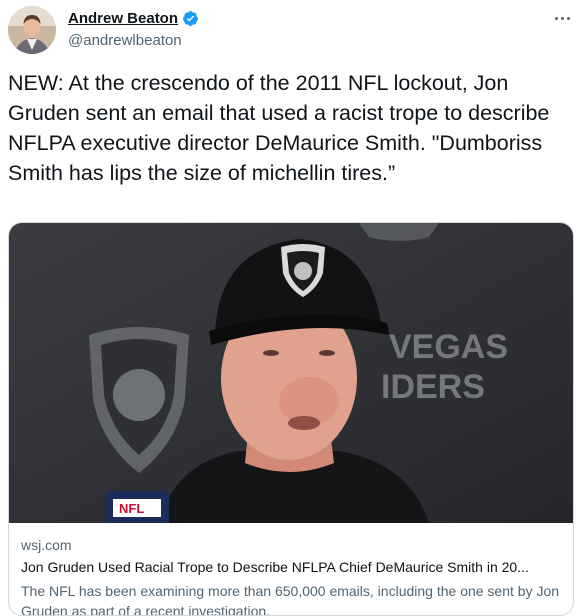 The width and height of the screenshot is (582, 616). I want to click on svg-text: IDERS, so click(433, 387).